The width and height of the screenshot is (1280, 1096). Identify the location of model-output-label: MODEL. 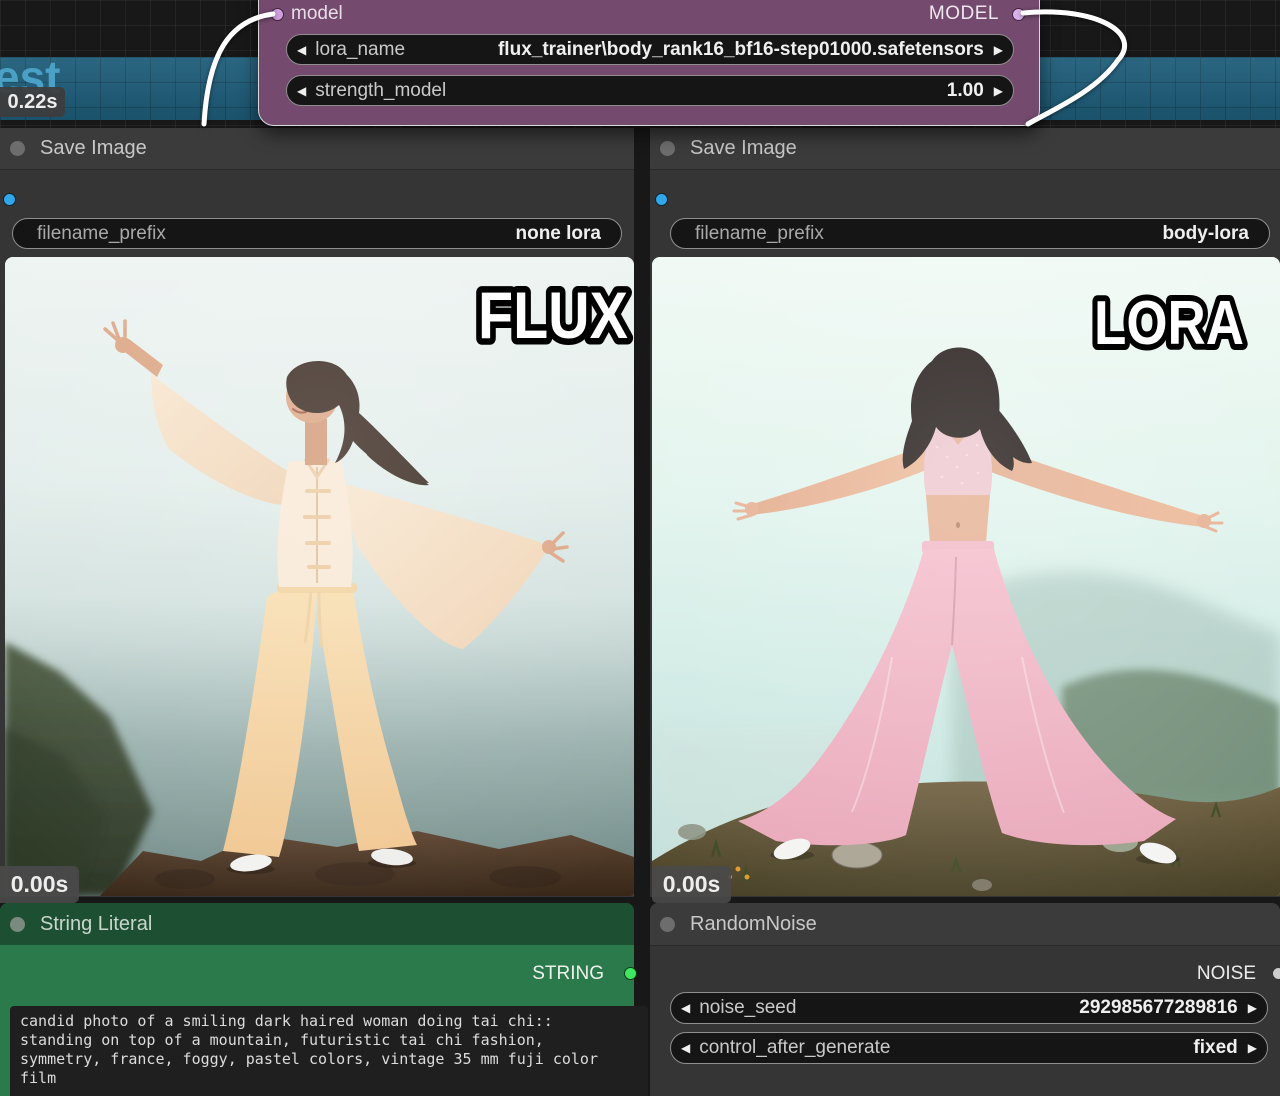
(963, 13).